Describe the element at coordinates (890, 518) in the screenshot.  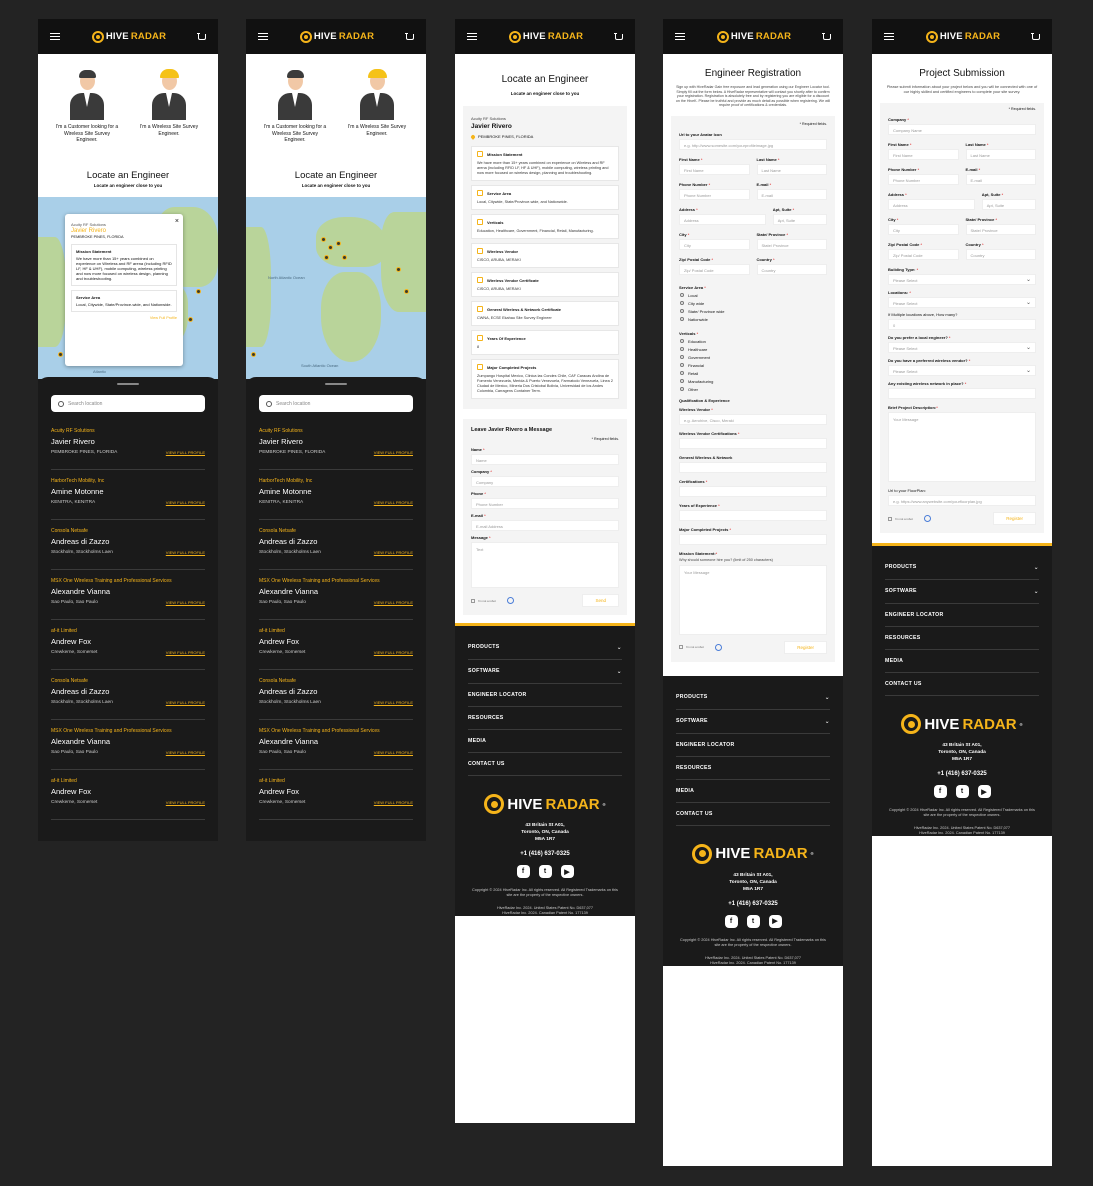
I see `checkbox` at that location.